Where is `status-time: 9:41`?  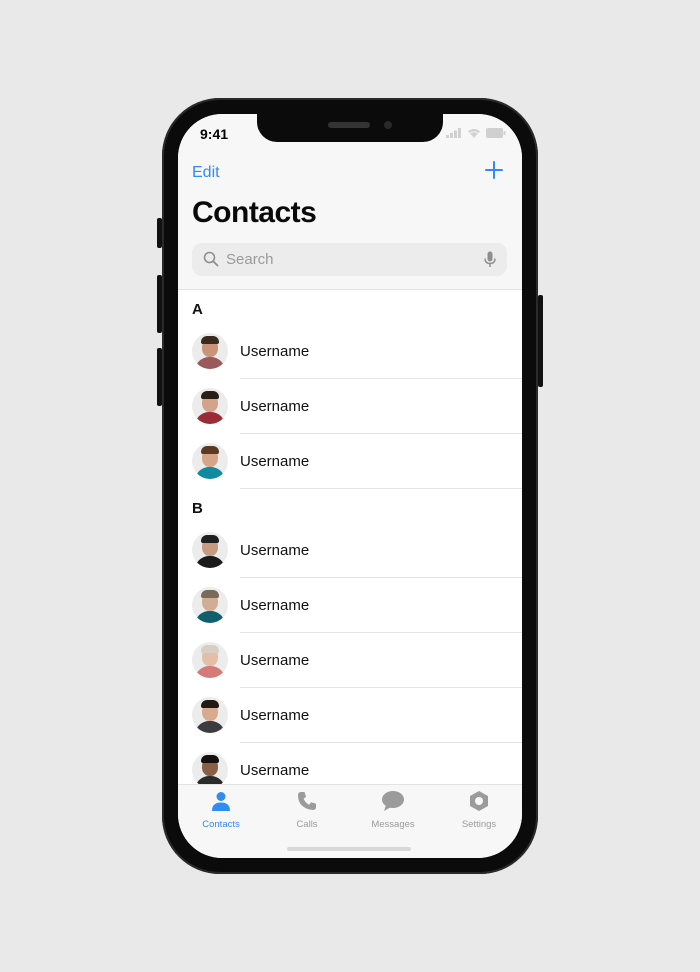
status-time: 9:41 is located at coordinates (214, 134).